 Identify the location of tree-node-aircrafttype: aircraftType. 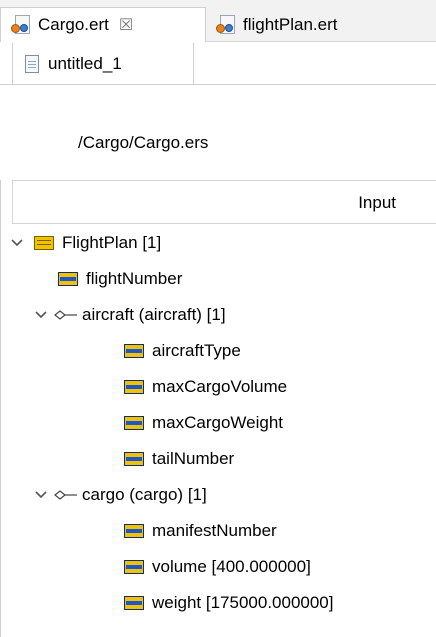
(182, 350).